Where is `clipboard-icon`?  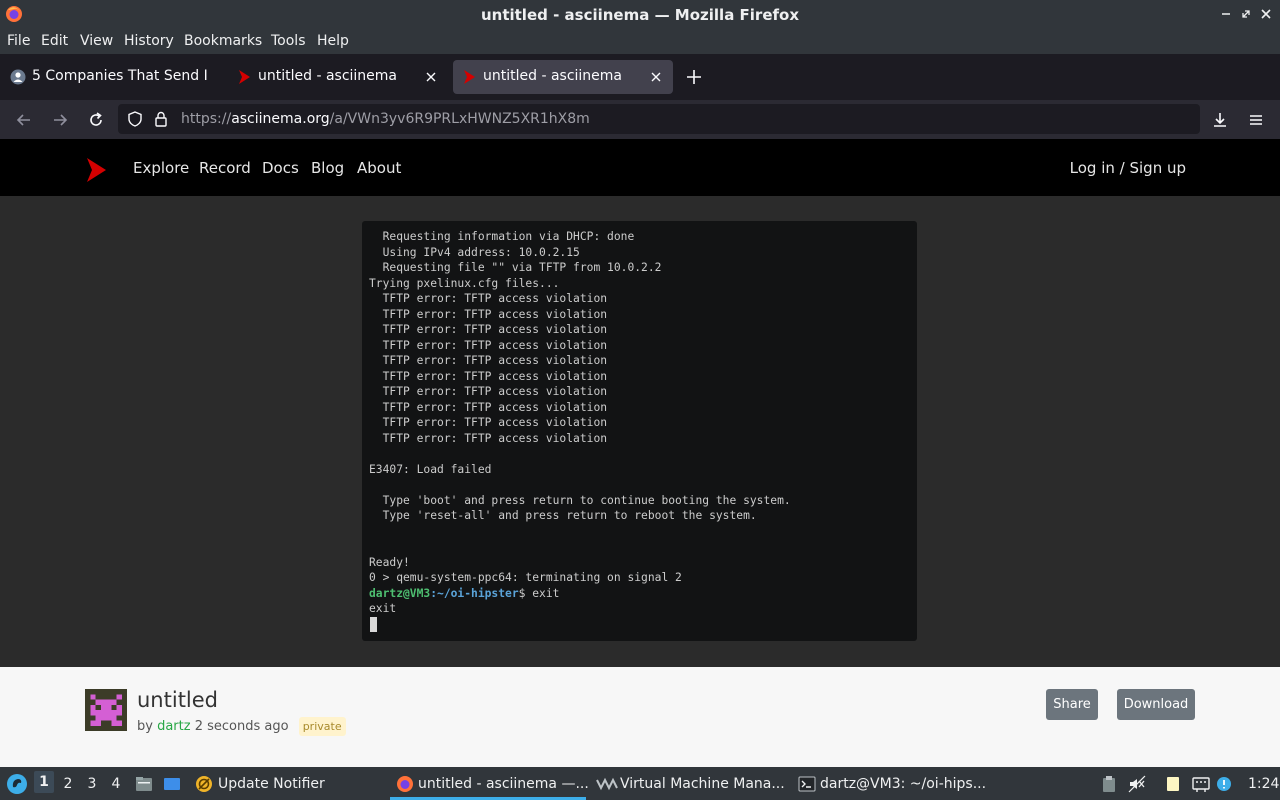 clipboard-icon is located at coordinates (1109, 784).